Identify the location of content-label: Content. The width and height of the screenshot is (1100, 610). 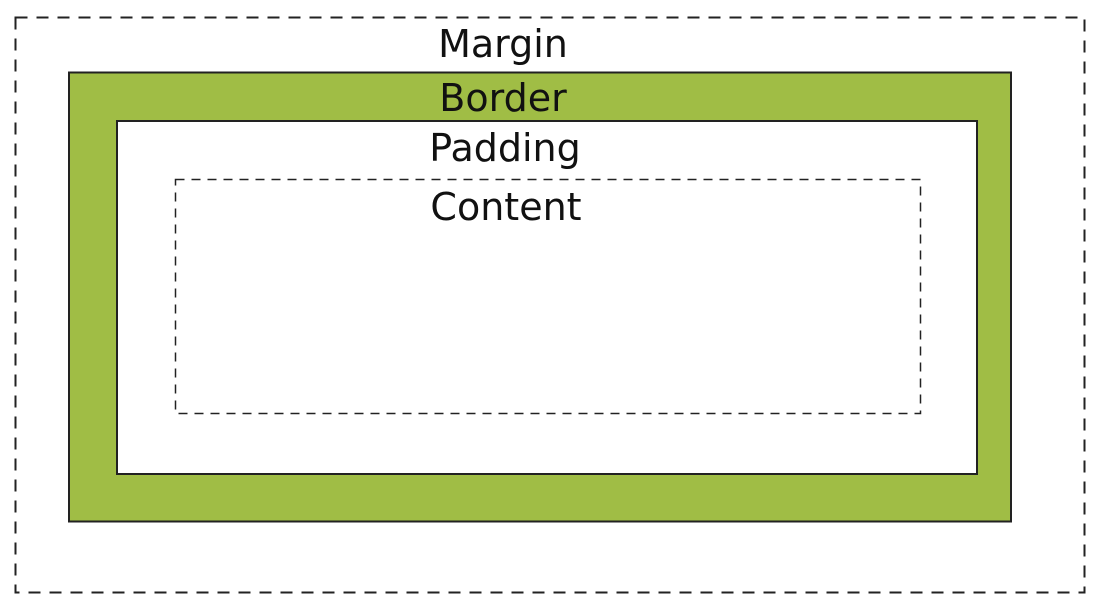
(505, 207).